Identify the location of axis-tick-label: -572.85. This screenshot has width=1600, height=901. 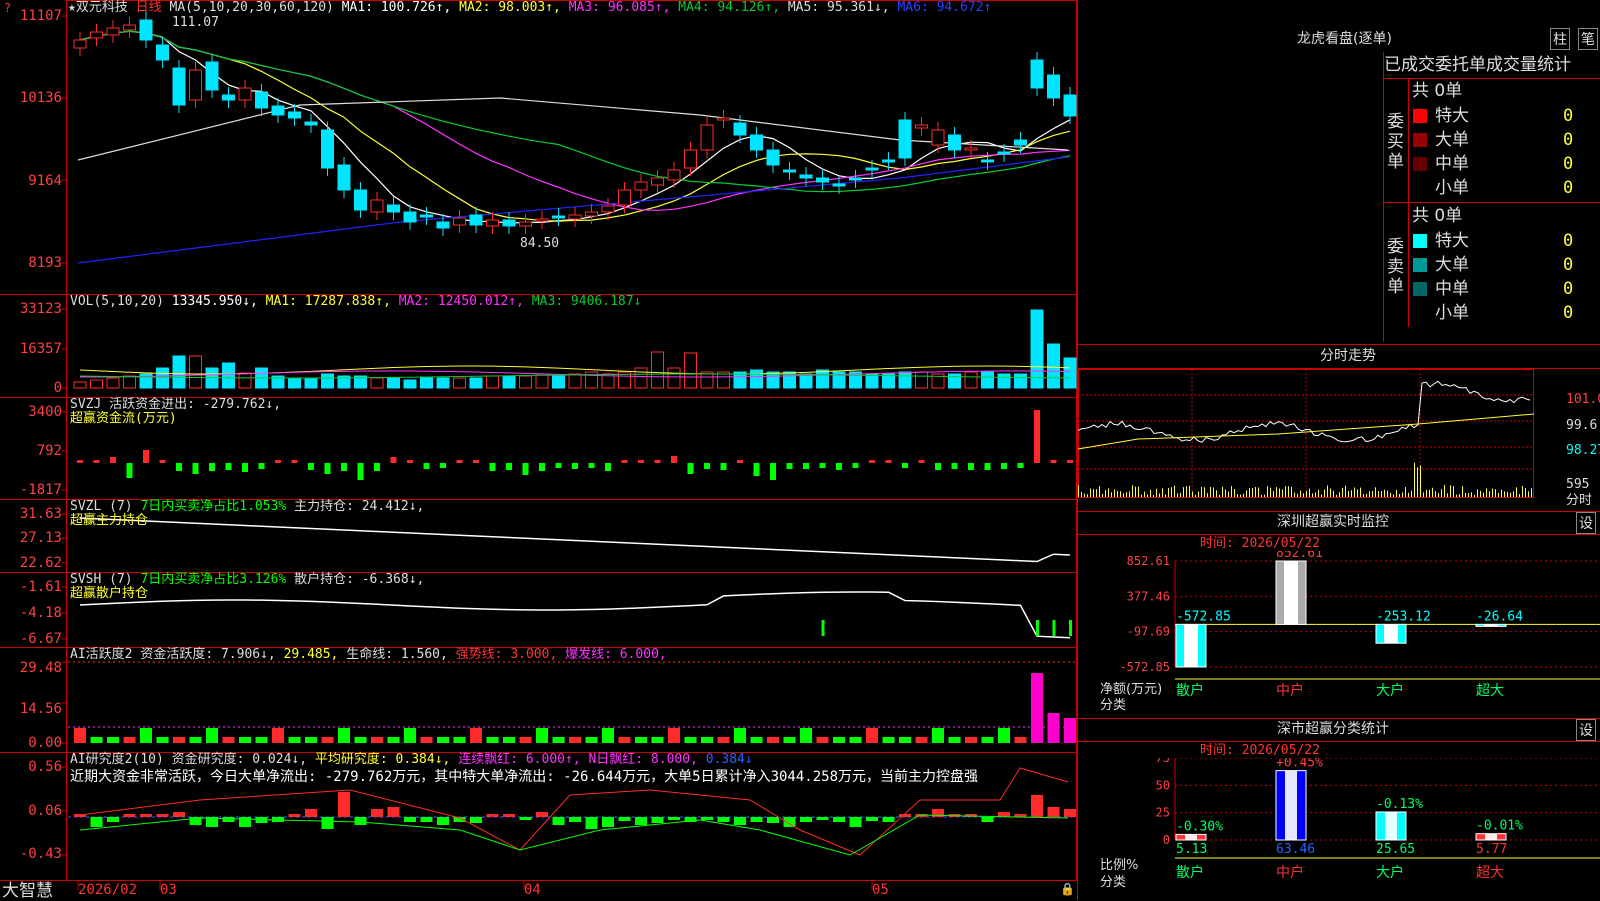
(1144, 667).